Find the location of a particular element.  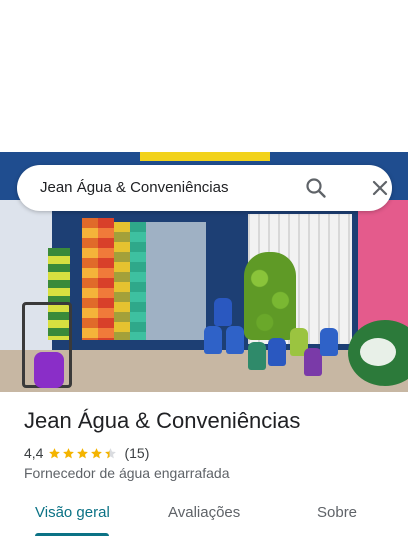

rating-stars is located at coordinates (83, 453).